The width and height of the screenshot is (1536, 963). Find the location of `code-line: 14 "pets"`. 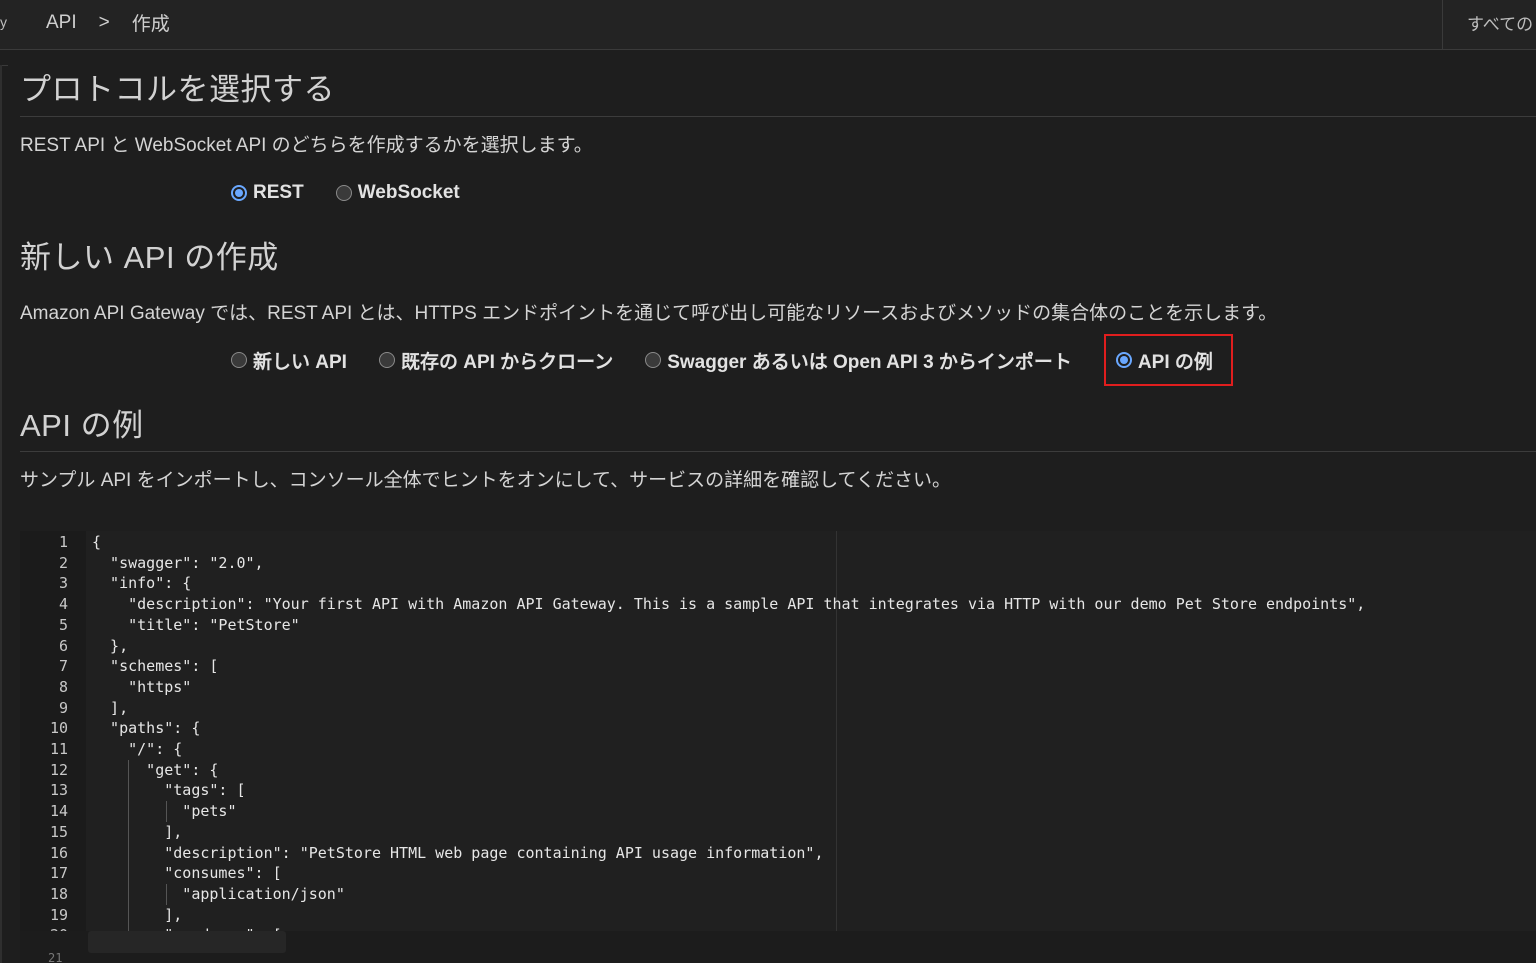

code-line: 14 "pets" is located at coordinates (778, 811).